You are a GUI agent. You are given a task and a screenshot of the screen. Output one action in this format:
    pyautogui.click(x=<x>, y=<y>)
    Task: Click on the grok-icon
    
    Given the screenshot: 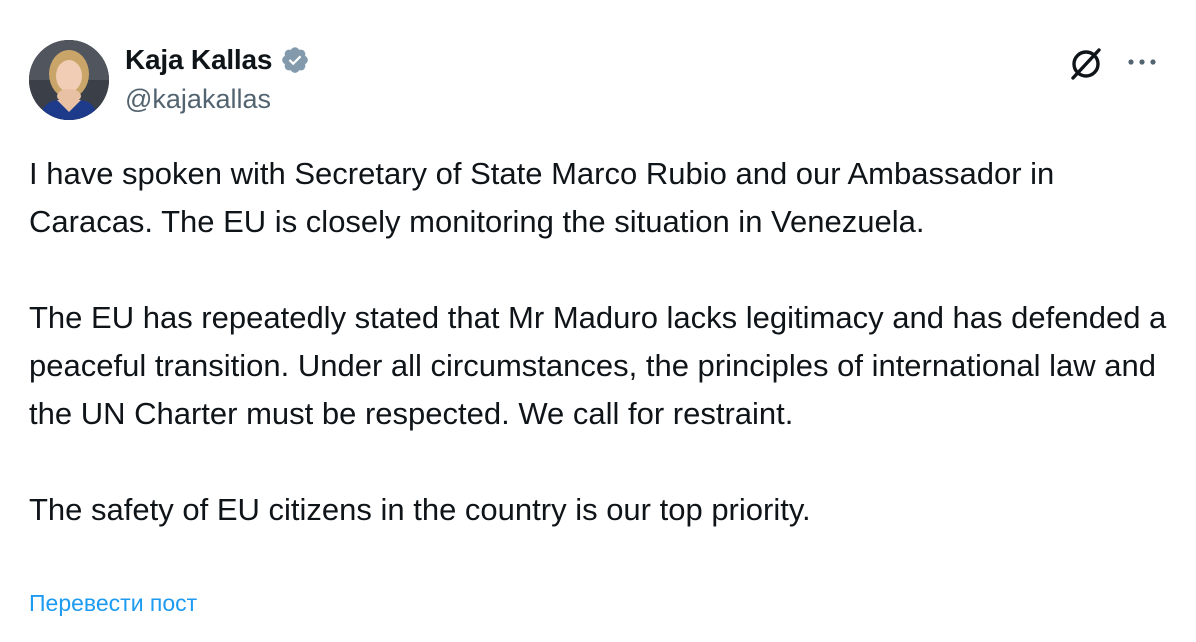 What is the action you would take?
    pyautogui.click(x=1086, y=64)
    